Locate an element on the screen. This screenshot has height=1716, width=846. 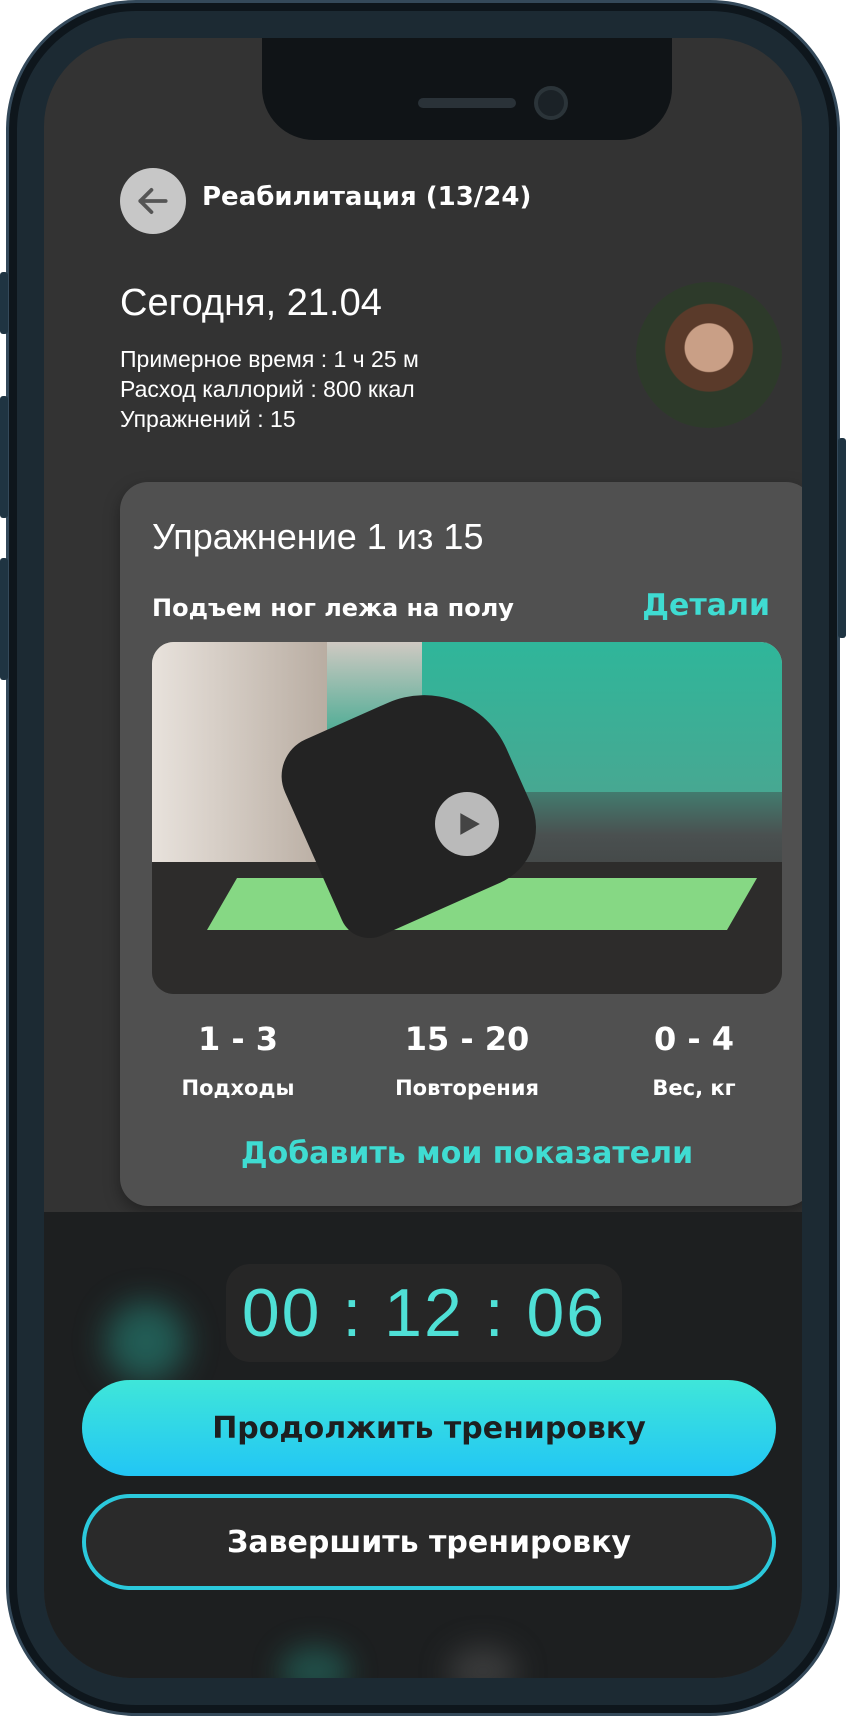
volume-up-button is located at coordinates (4, 457).